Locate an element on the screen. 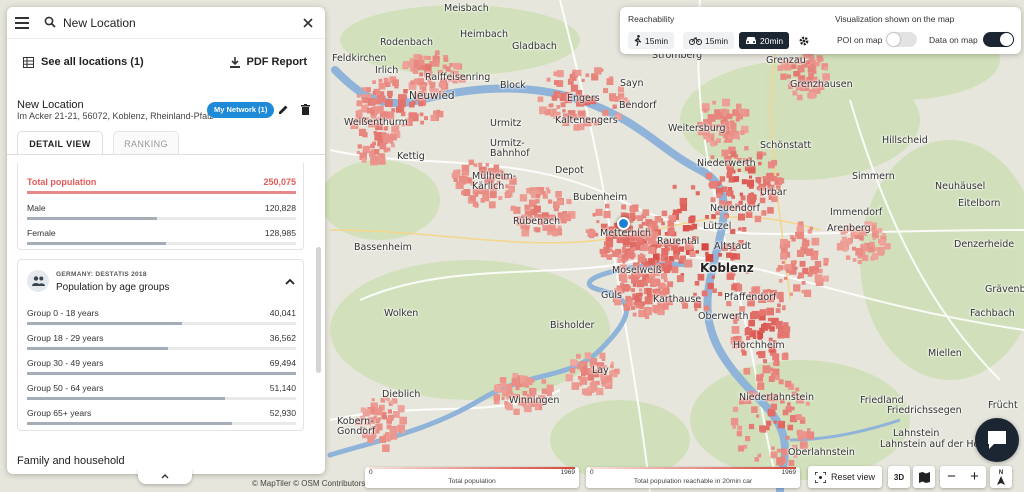 This screenshot has width=1024, height=492. pdf-report-button: PDF Report is located at coordinates (268, 62).